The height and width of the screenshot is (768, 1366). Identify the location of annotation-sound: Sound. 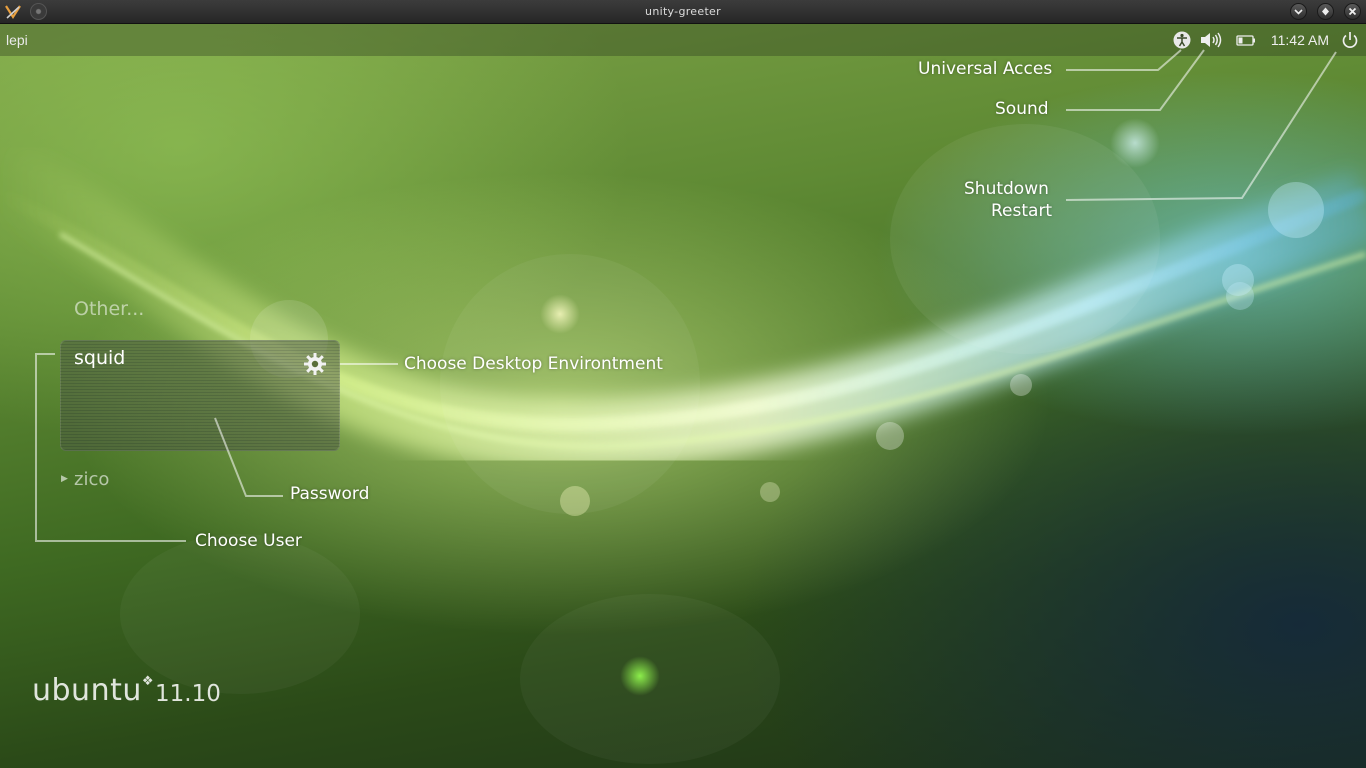
(1022, 109).